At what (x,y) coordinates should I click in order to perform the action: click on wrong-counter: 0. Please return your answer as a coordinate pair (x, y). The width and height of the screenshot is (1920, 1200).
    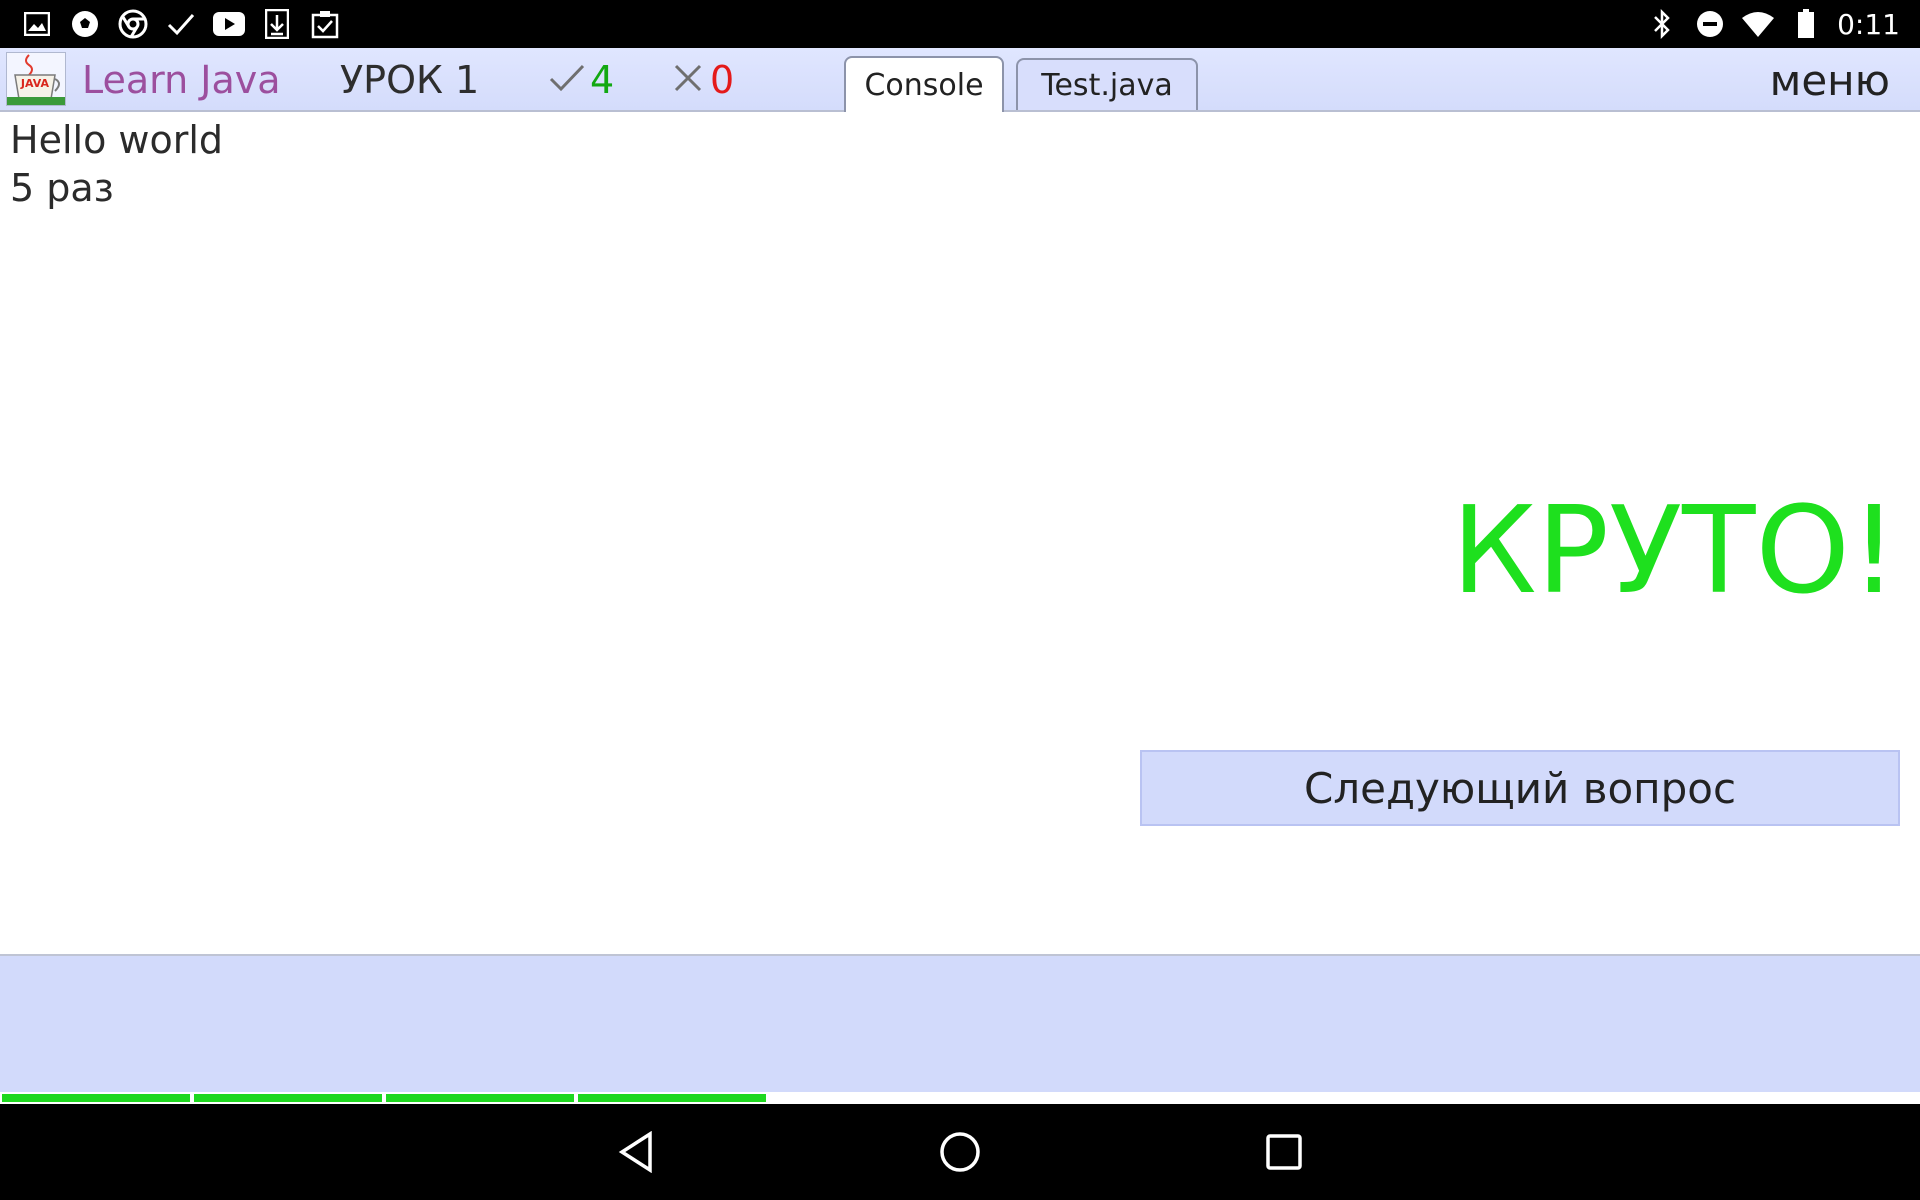
    Looking at the image, I should click on (704, 80).